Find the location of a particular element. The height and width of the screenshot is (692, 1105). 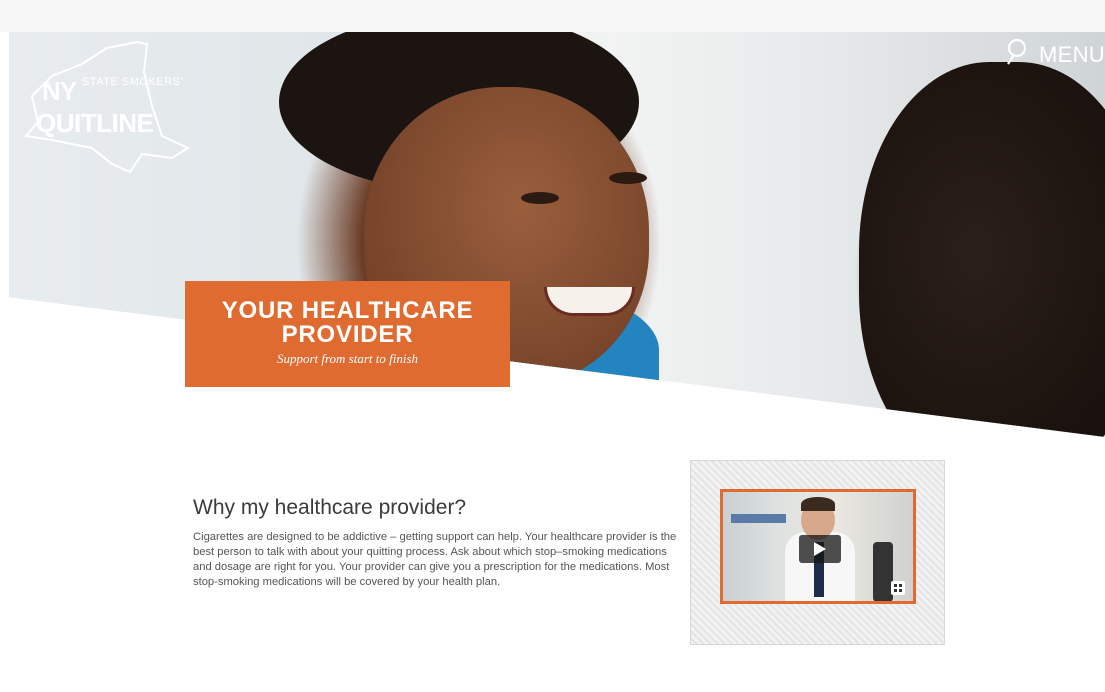

video-player is located at coordinates (818, 546).